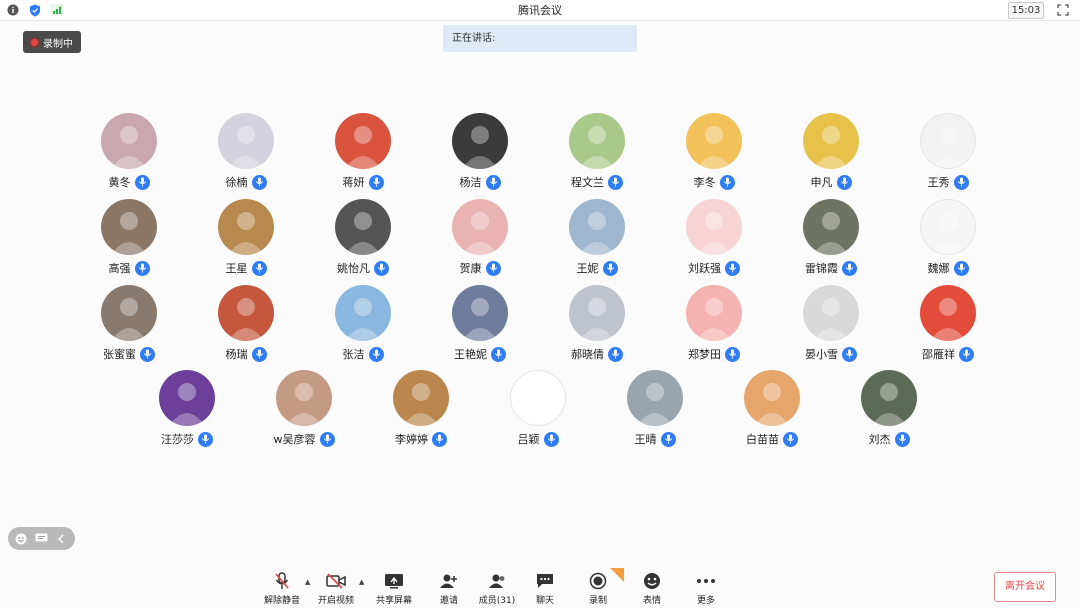 The width and height of the screenshot is (1080, 608). What do you see at coordinates (394, 588) in the screenshot?
I see `share-screen-button: 共享屏幕` at bounding box center [394, 588].